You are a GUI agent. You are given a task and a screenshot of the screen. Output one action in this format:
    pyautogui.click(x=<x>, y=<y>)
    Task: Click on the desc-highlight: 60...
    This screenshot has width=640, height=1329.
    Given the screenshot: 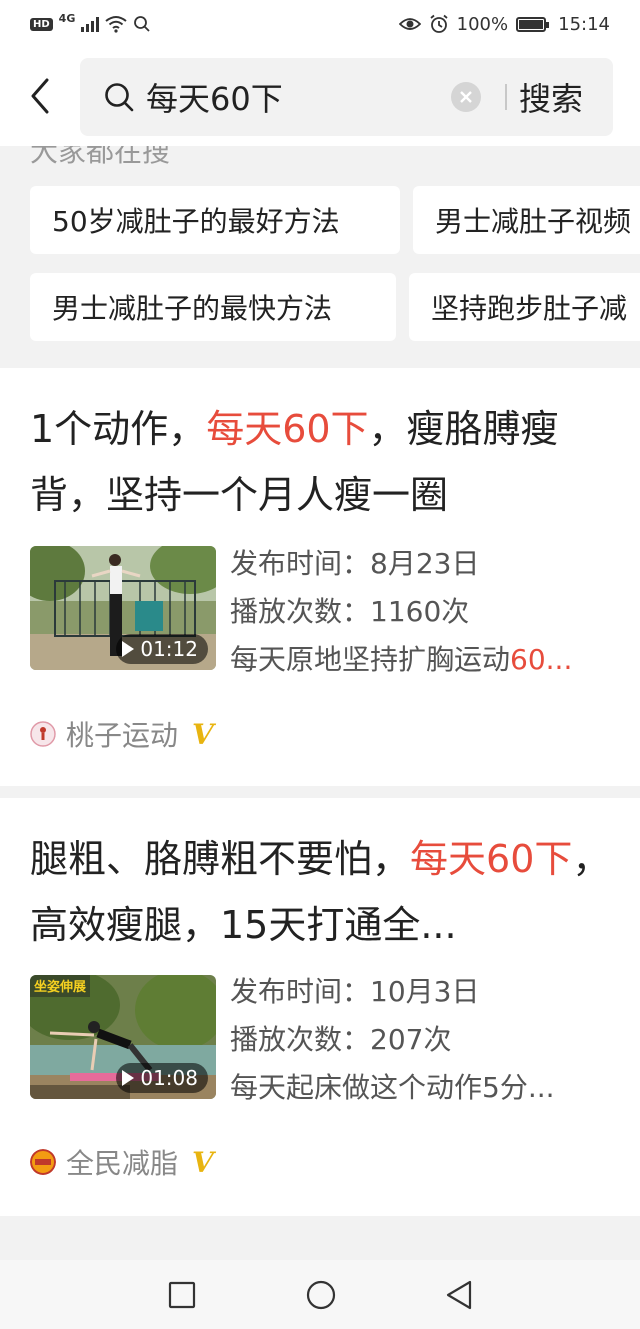 What is the action you would take?
    pyautogui.click(x=541, y=659)
    